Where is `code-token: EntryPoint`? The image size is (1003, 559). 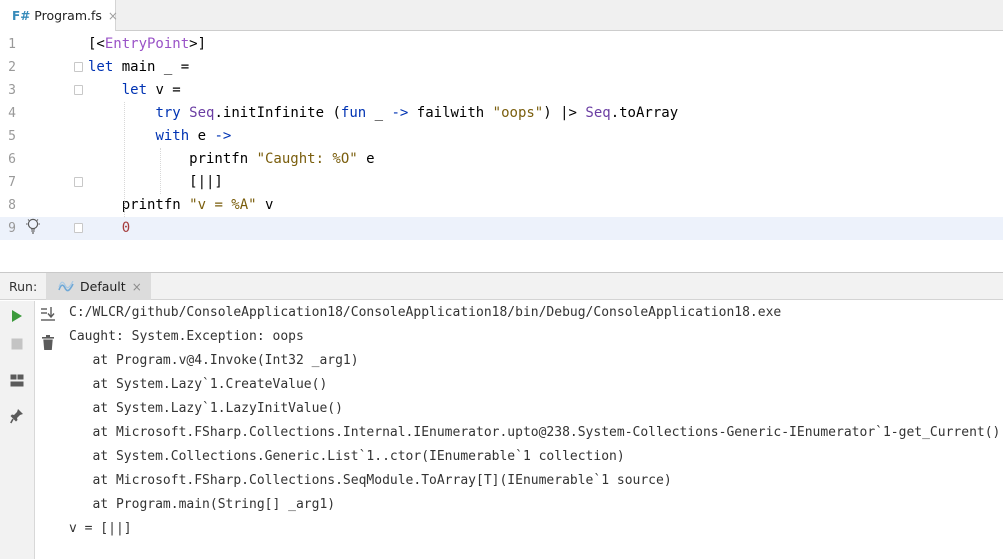
code-token: EntryPoint is located at coordinates (147, 44).